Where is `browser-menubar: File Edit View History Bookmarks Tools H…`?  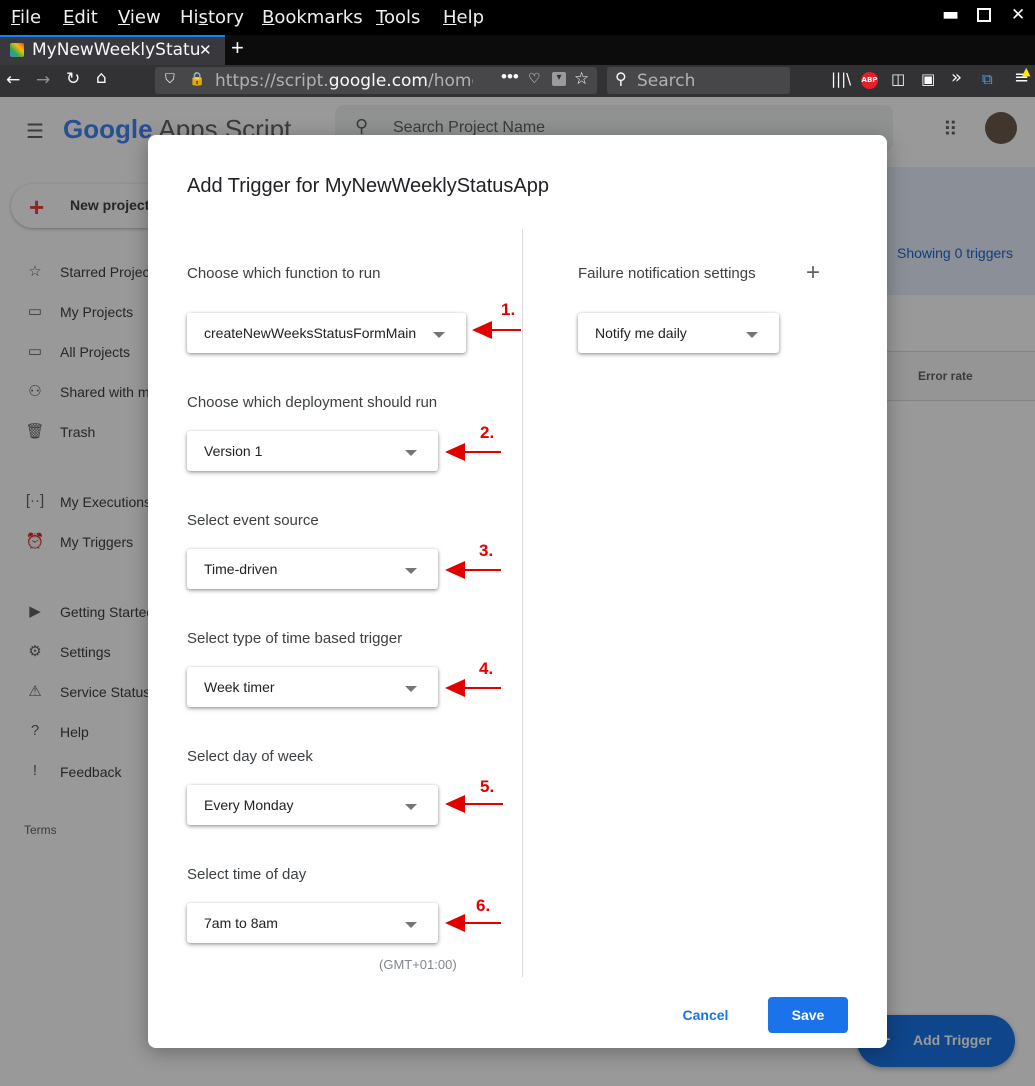 browser-menubar: File Edit View History Bookmarks Tools H… is located at coordinates (517, 17).